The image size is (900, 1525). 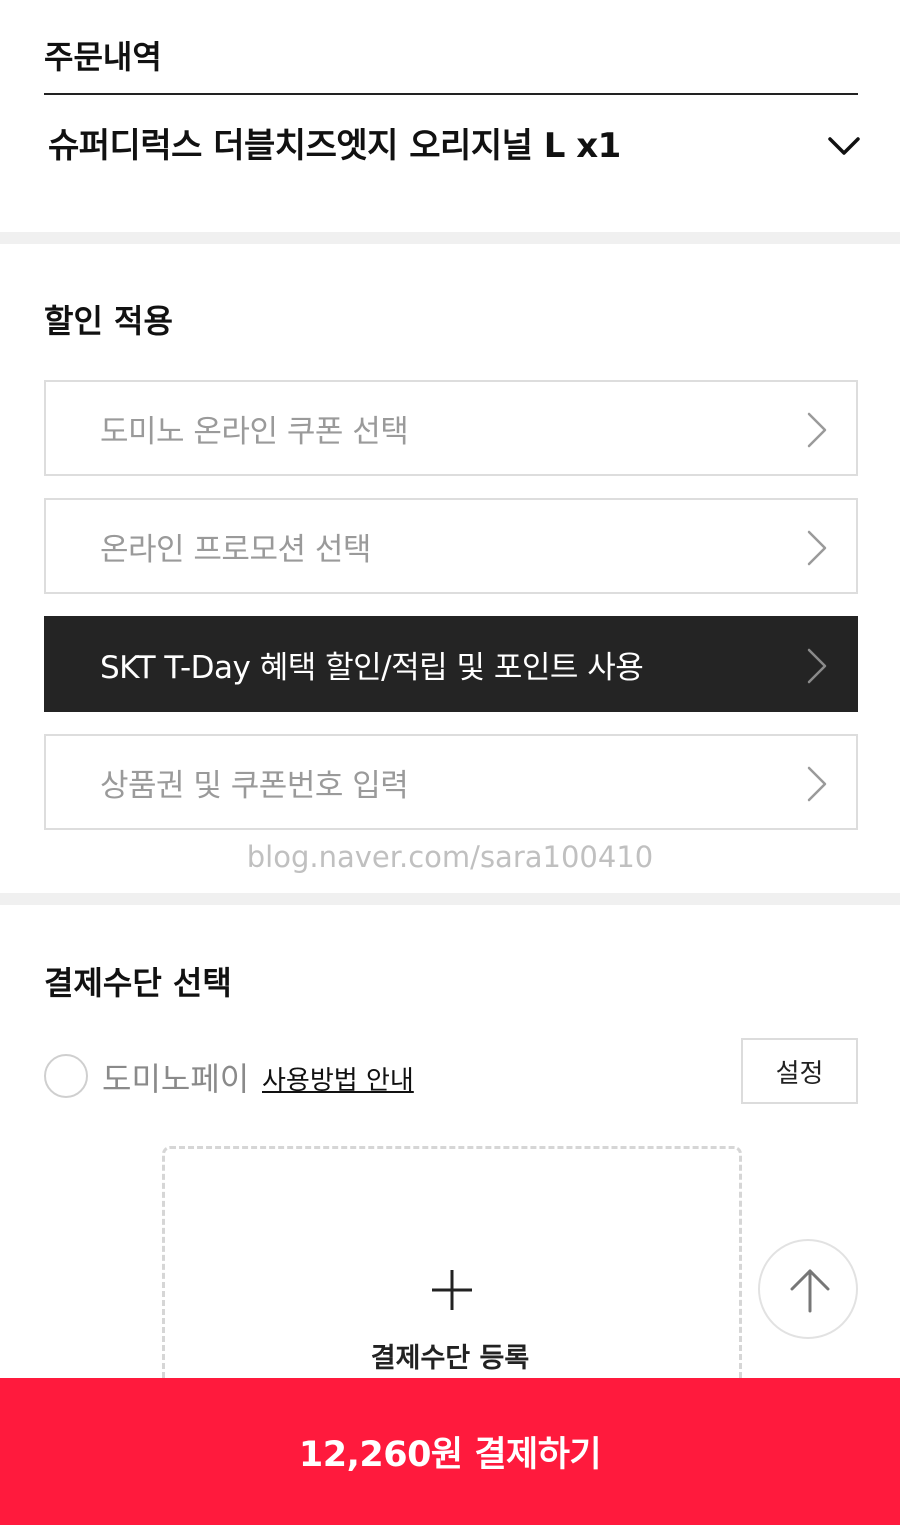 I want to click on scroll-to-top-button, so click(x=808, y=1289).